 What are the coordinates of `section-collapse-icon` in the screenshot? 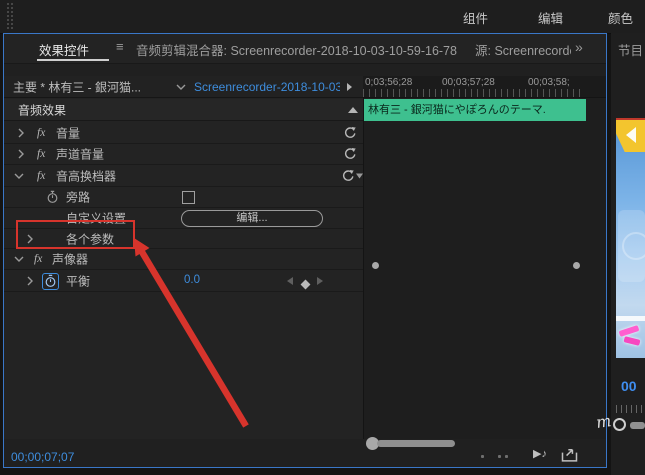 It's located at (353, 109).